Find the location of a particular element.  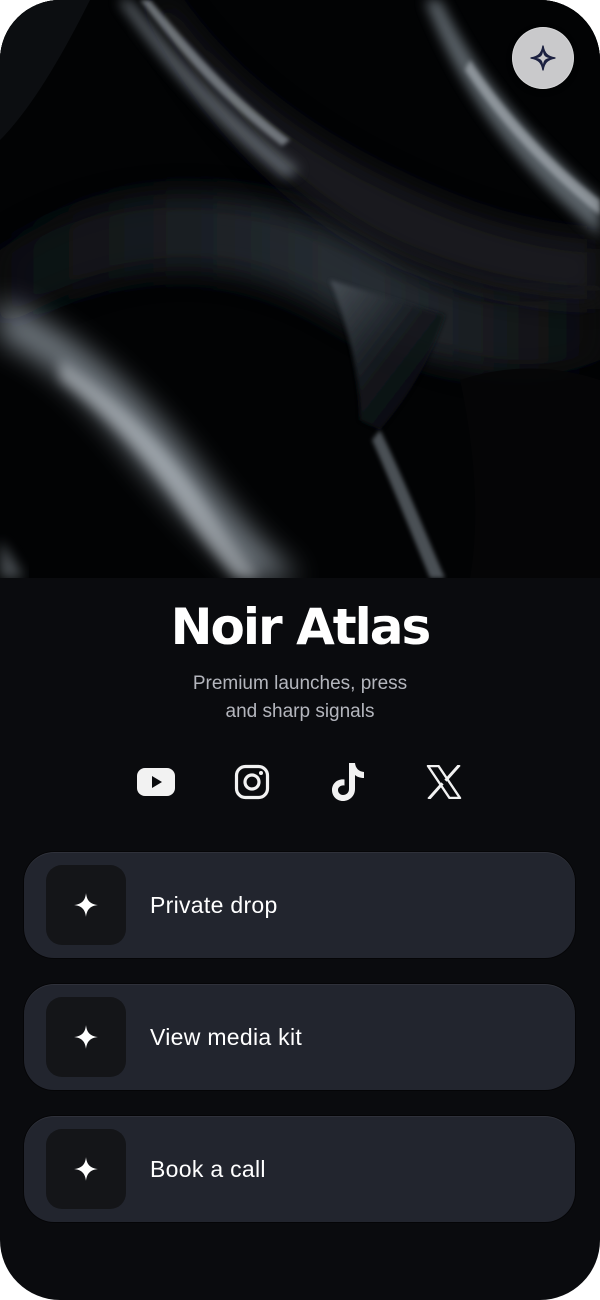

profile-name: Noir Atlas is located at coordinates (301, 627).